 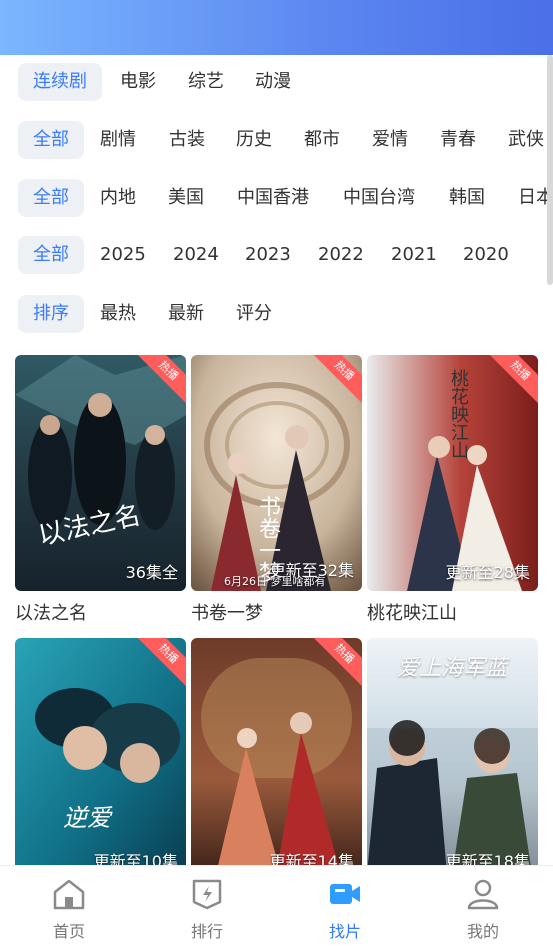 I want to click on filter-row-genre: 全部 剧情 古装 历史 都市 爱情 青春 武侠, so click(x=273, y=141).